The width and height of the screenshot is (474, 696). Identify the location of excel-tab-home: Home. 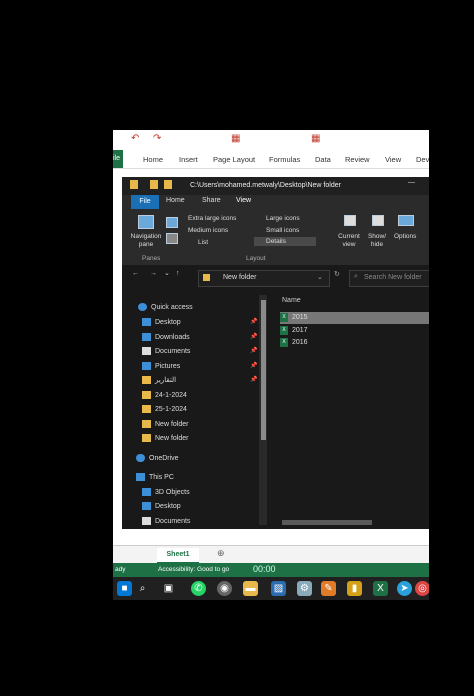
(153, 159).